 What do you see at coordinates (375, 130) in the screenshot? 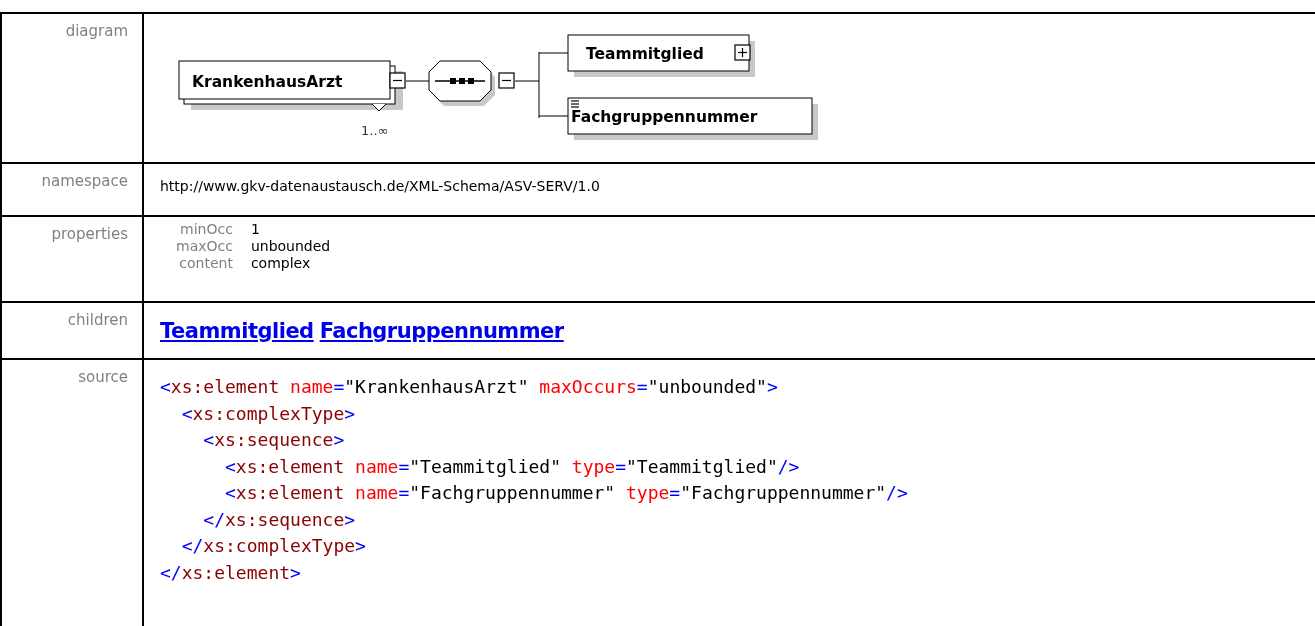
I see `occurrence-label: 1..∞` at bounding box center [375, 130].